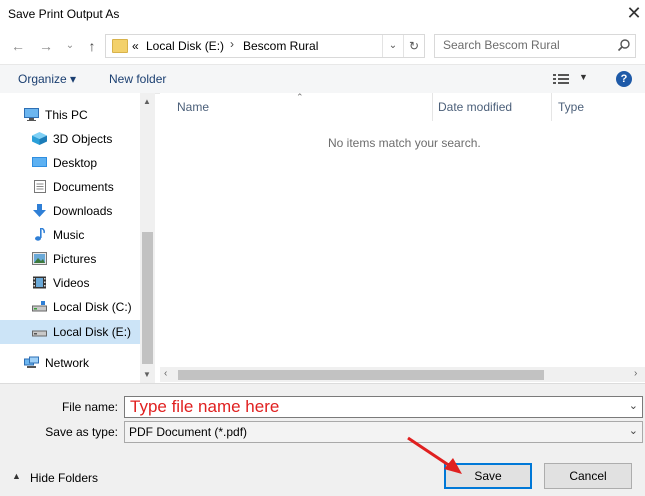 The width and height of the screenshot is (645, 496). I want to click on nav-item-network: Network, so click(70, 363).